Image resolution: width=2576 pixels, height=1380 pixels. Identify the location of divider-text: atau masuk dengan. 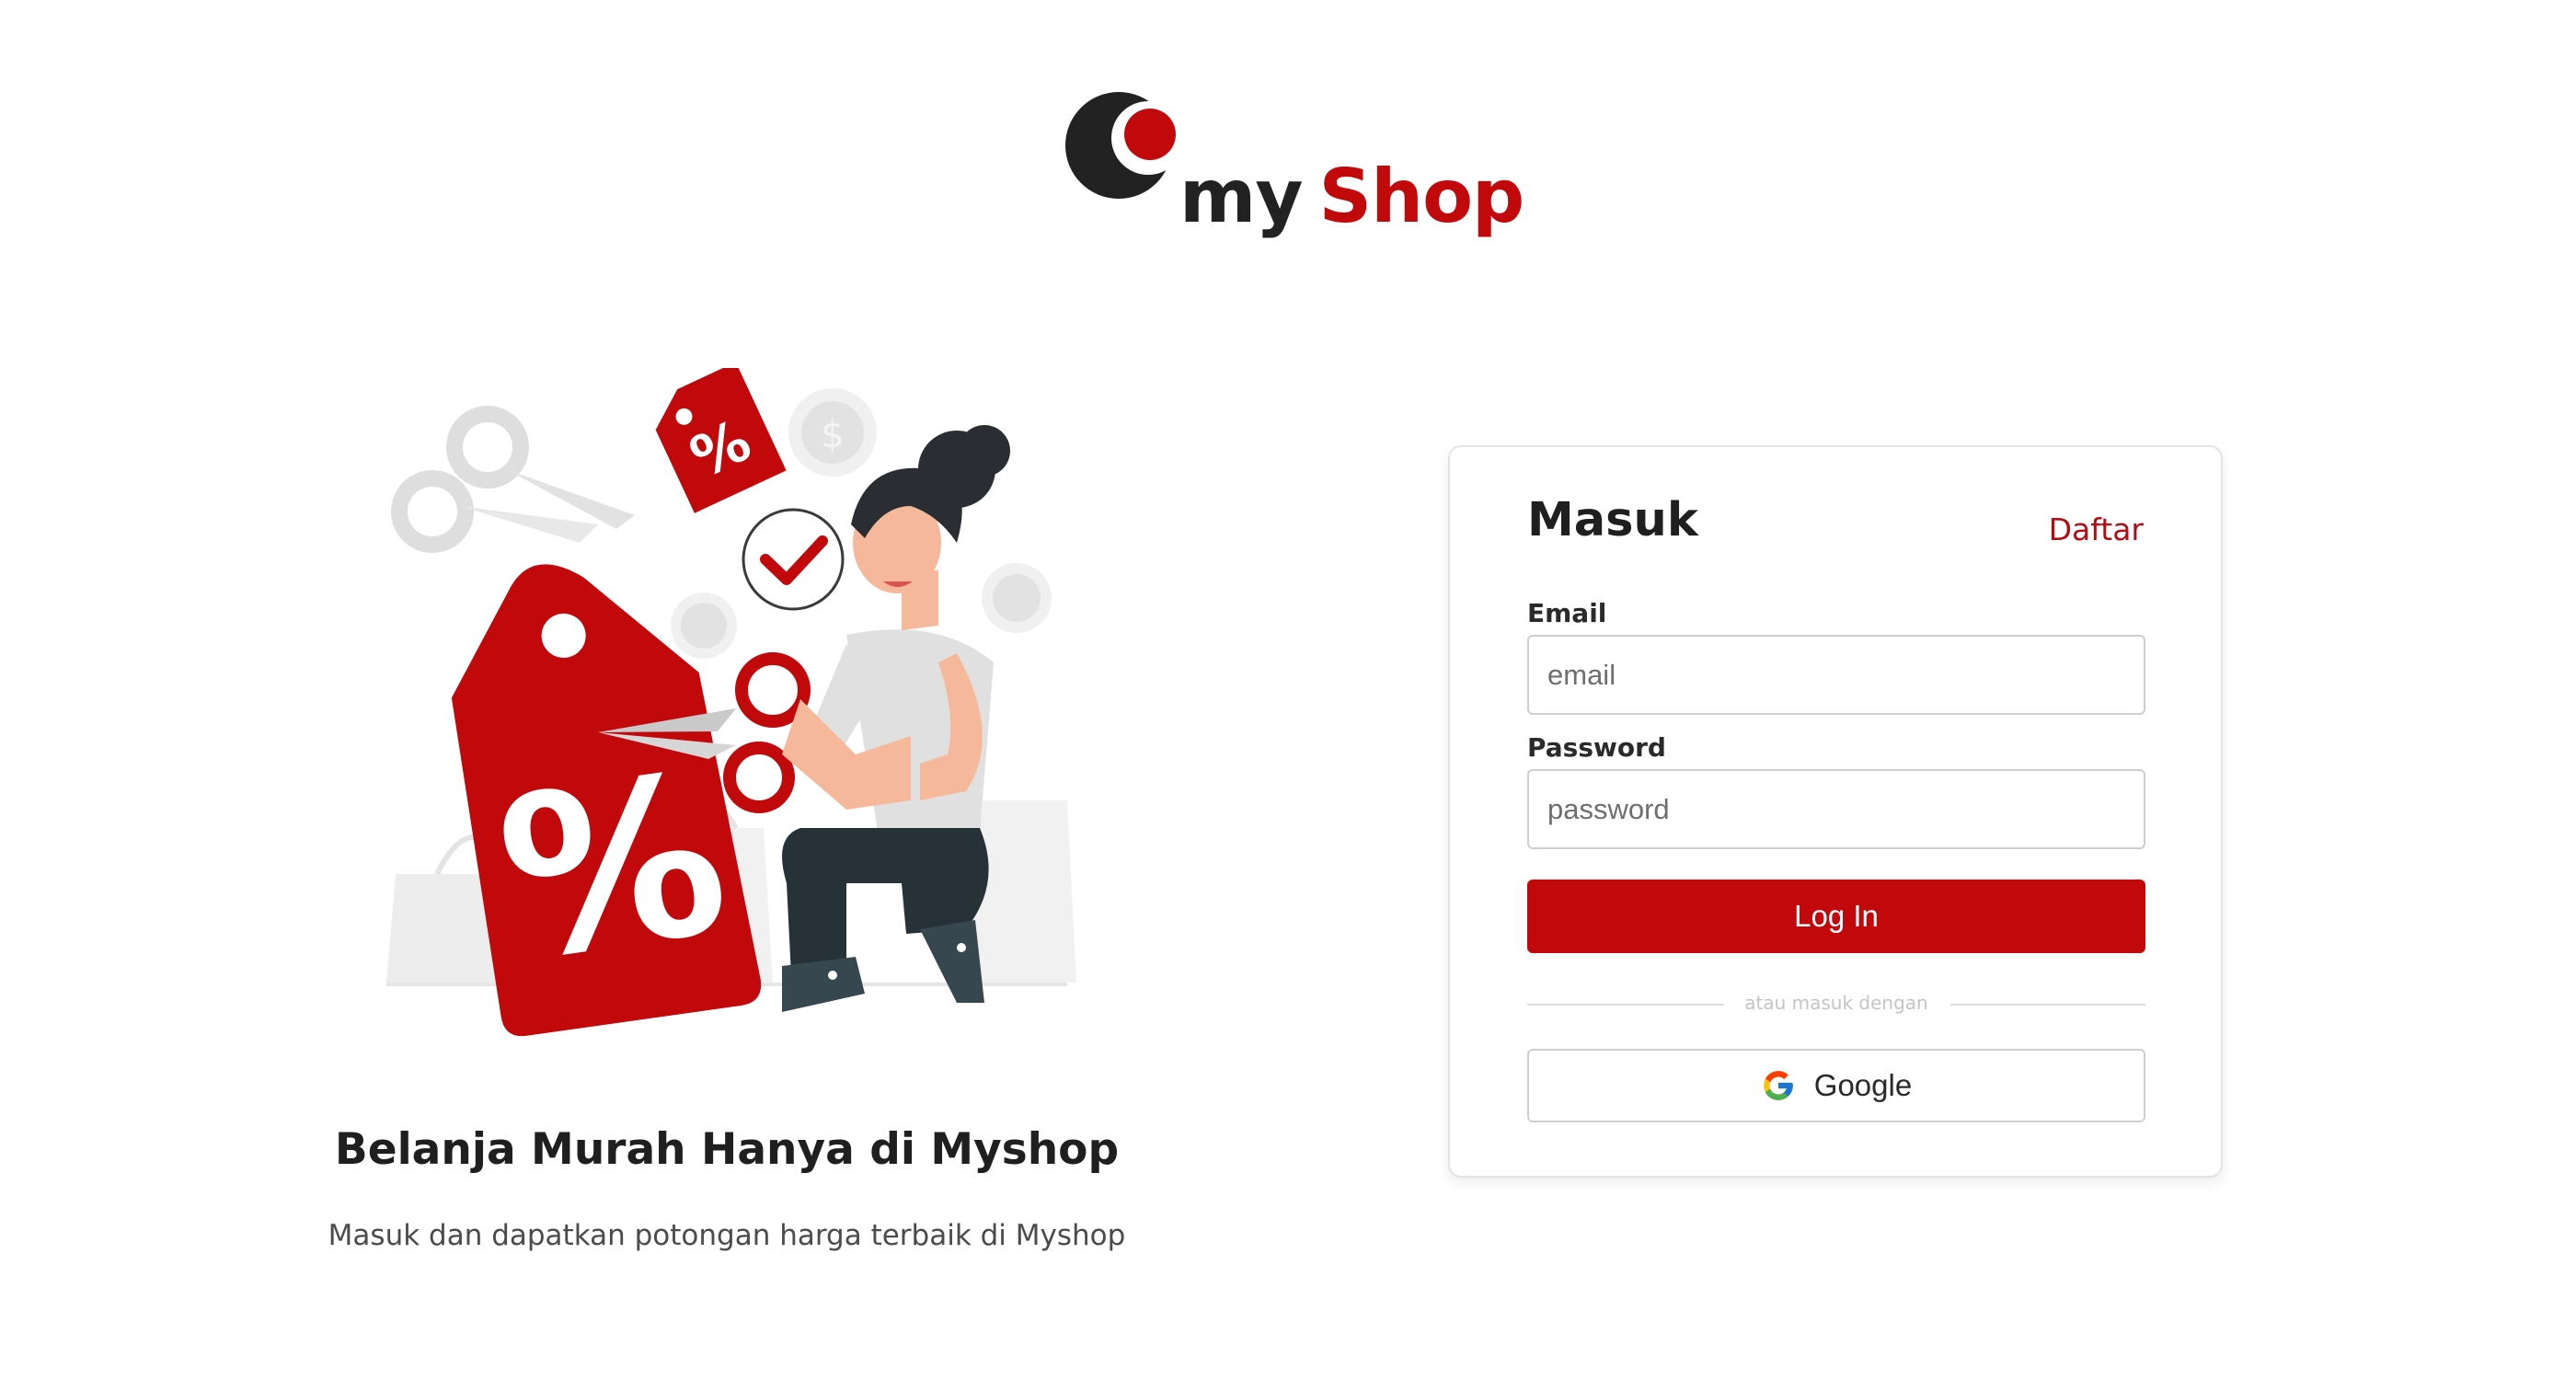
(1836, 1003).